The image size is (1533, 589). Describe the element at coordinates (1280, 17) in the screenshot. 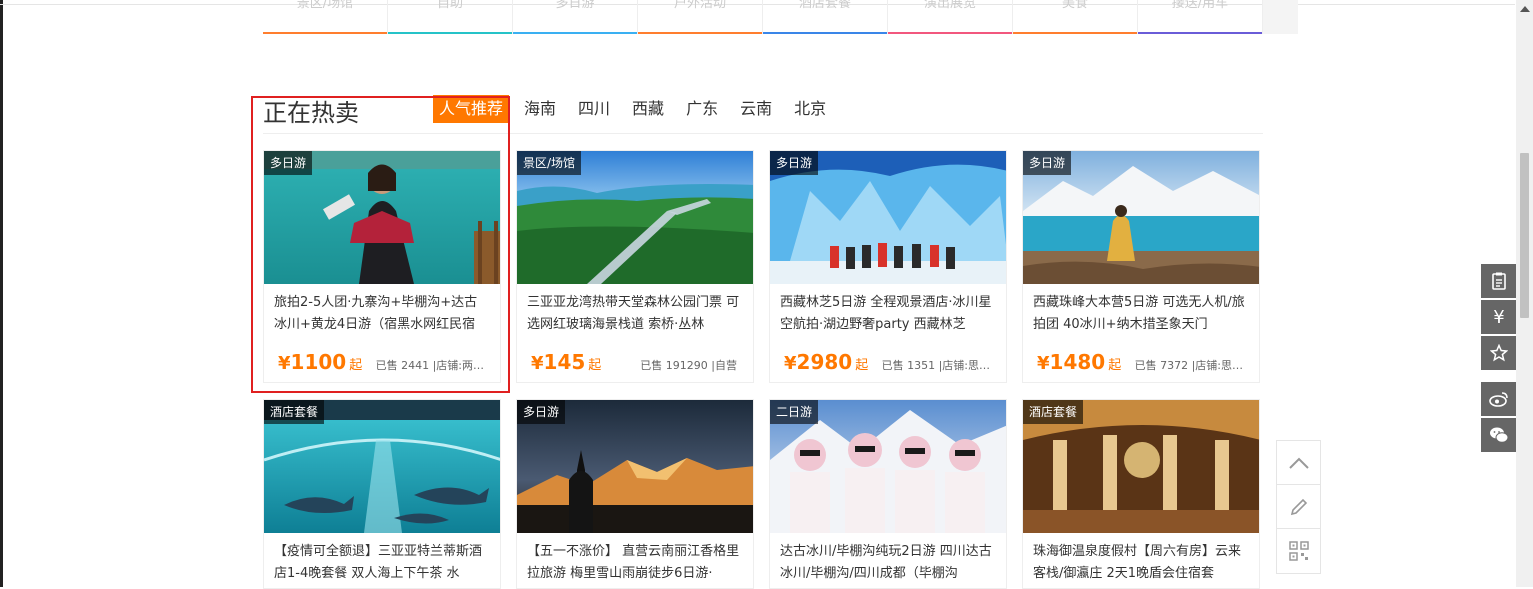

I see `category-nav-end` at that location.